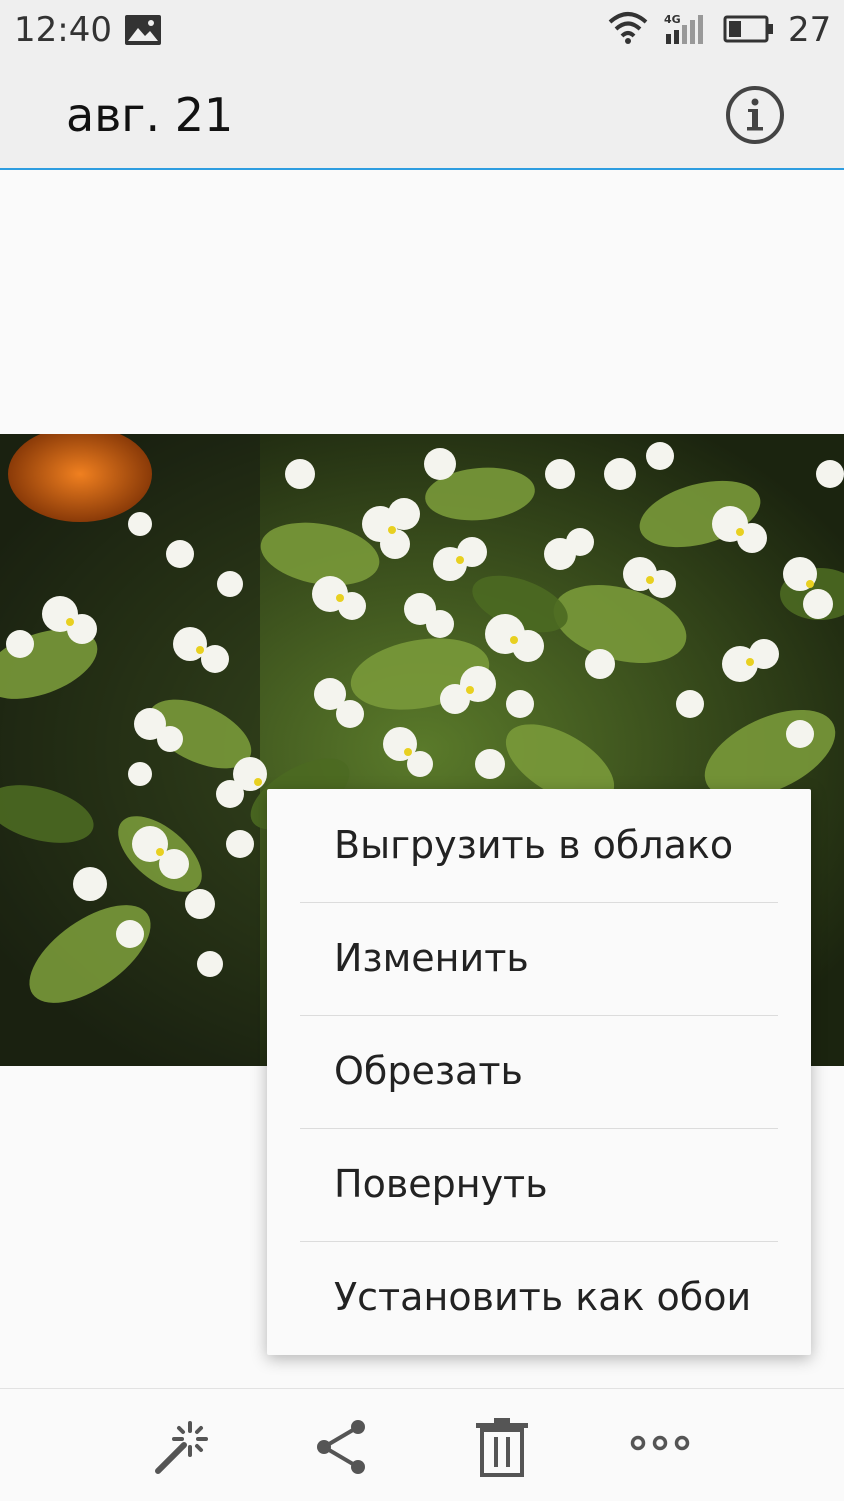 The height and width of the screenshot is (1501, 844). What do you see at coordinates (810, 30) in the screenshot?
I see `battery-percent: 27` at bounding box center [810, 30].